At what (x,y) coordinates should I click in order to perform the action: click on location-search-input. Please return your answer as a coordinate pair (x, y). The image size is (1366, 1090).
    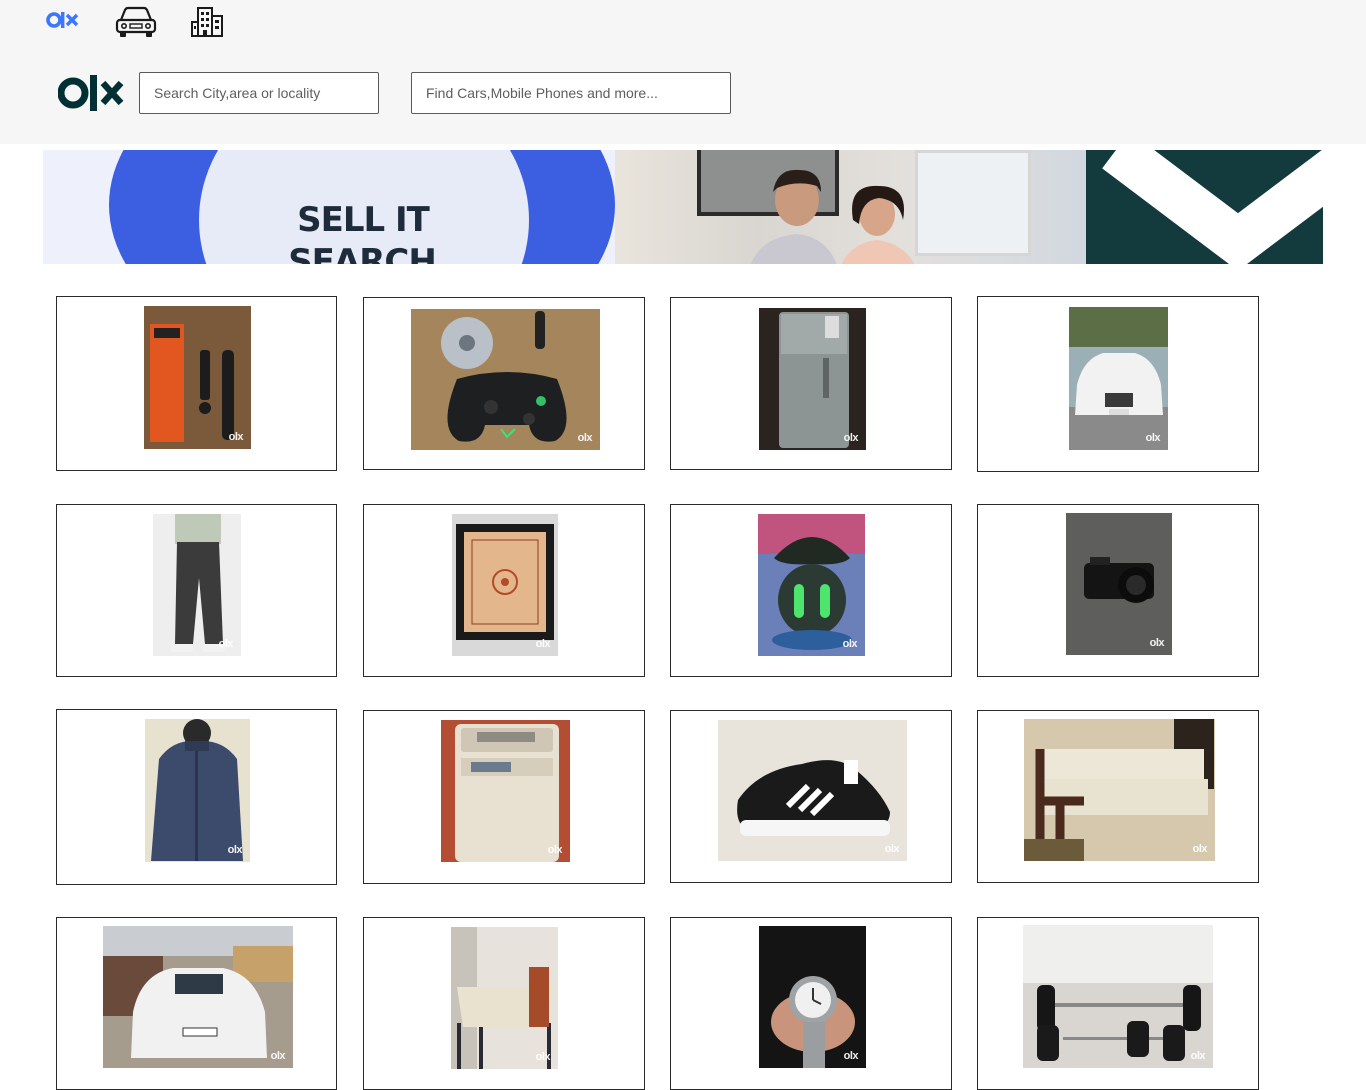
    Looking at the image, I should click on (259, 93).